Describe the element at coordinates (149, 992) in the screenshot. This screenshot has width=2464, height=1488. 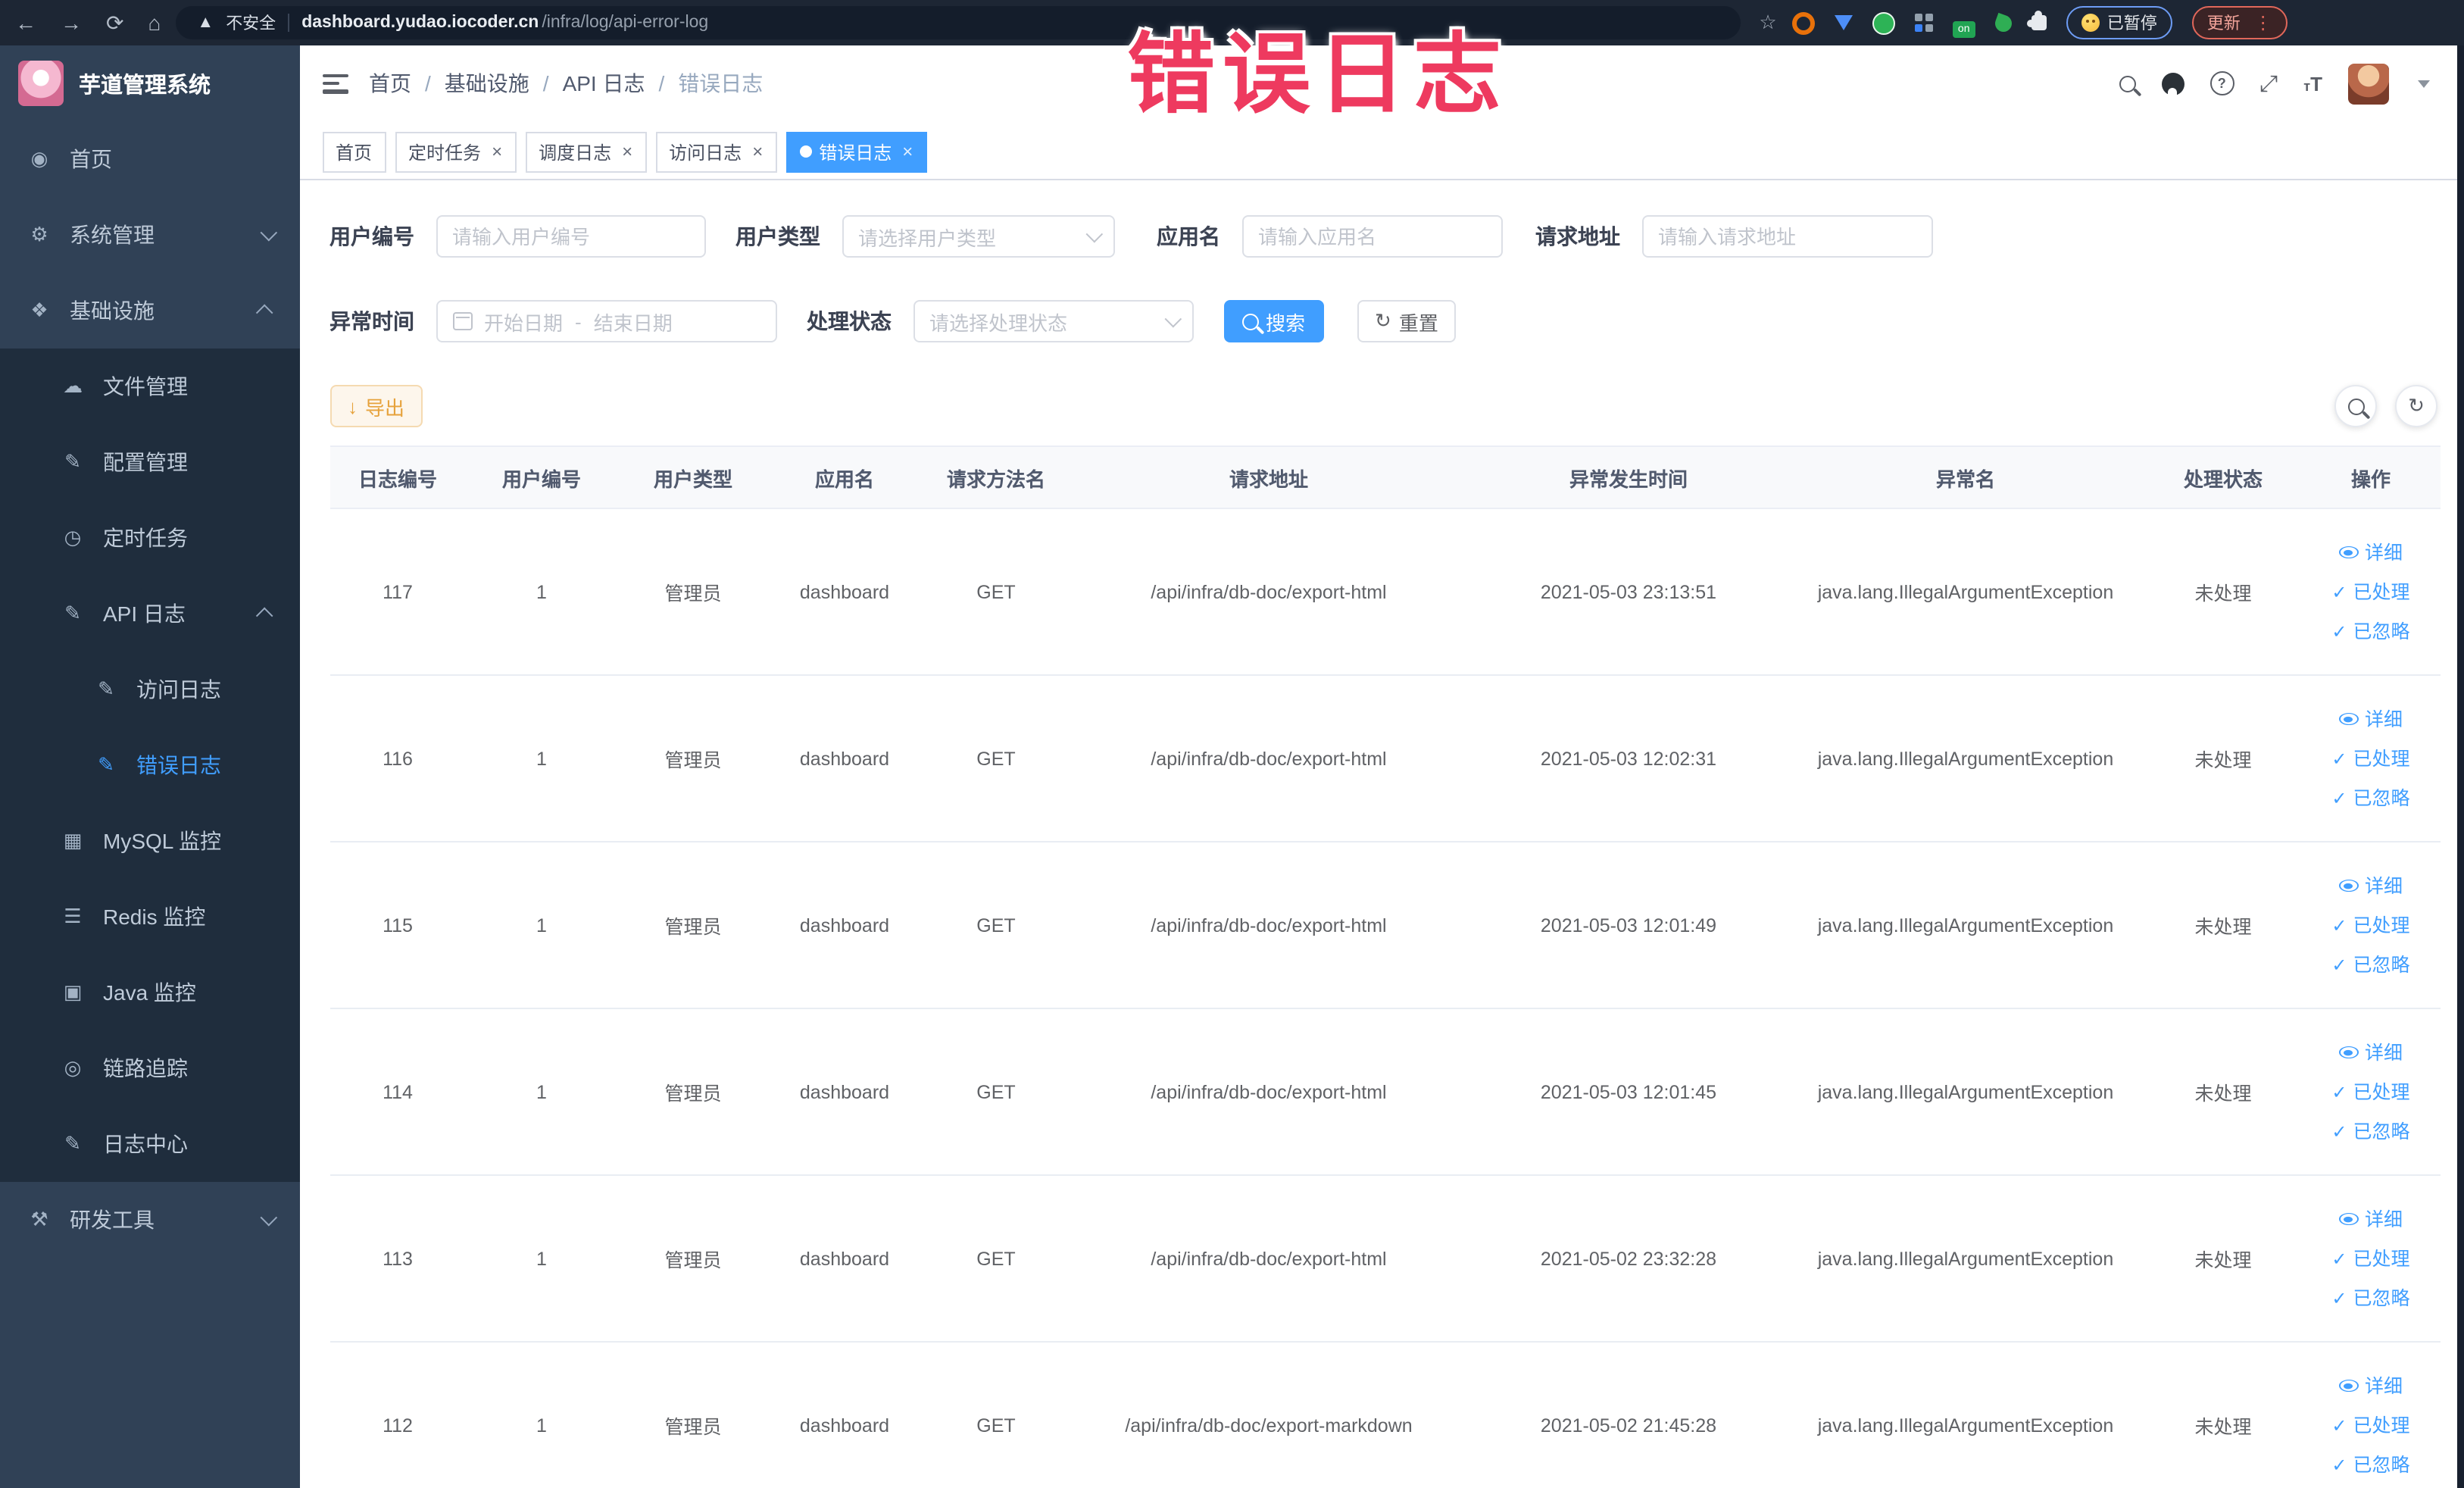
I see `sidebar-item-java-monitor: ▣ Java 监控` at that location.